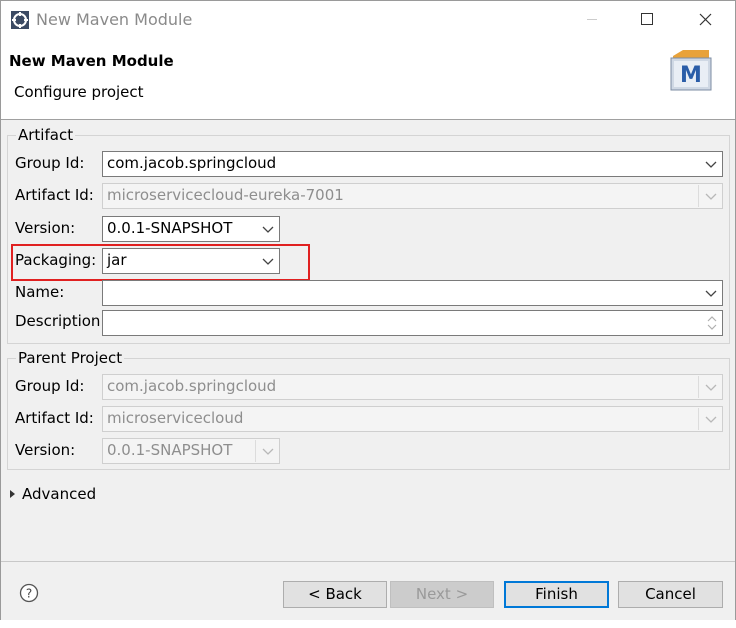  I want to click on close-button, so click(706, 19).